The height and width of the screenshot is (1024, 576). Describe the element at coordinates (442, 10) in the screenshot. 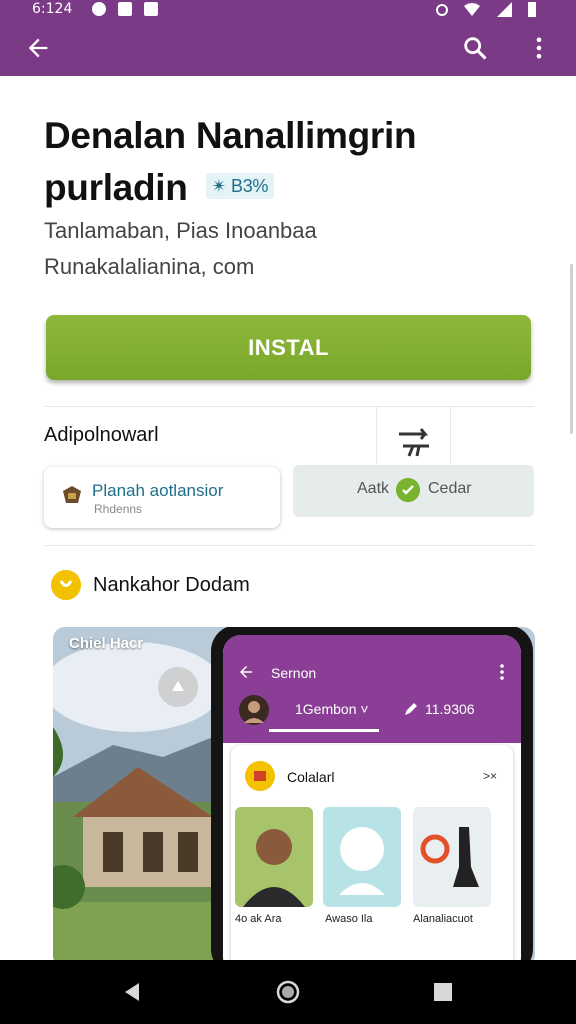

I see `alarm-icon` at that location.